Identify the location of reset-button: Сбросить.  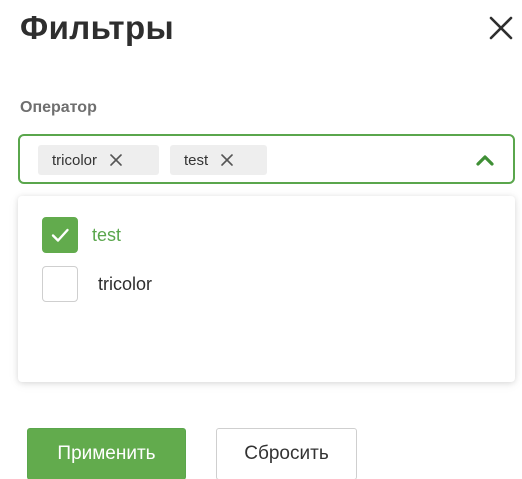
(286, 453).